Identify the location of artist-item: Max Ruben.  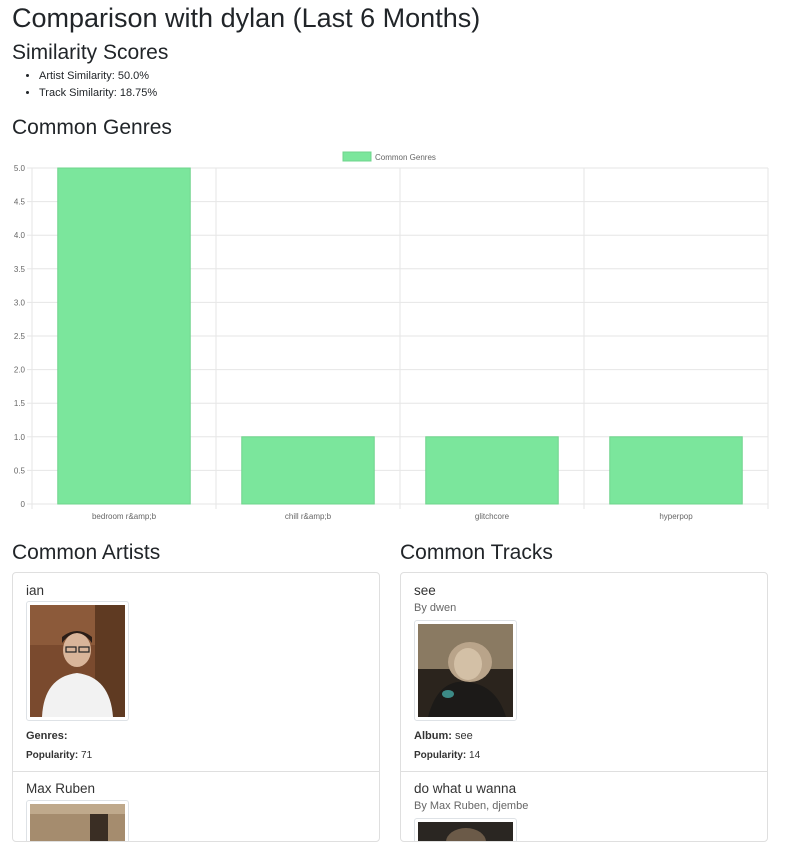
(196, 806).